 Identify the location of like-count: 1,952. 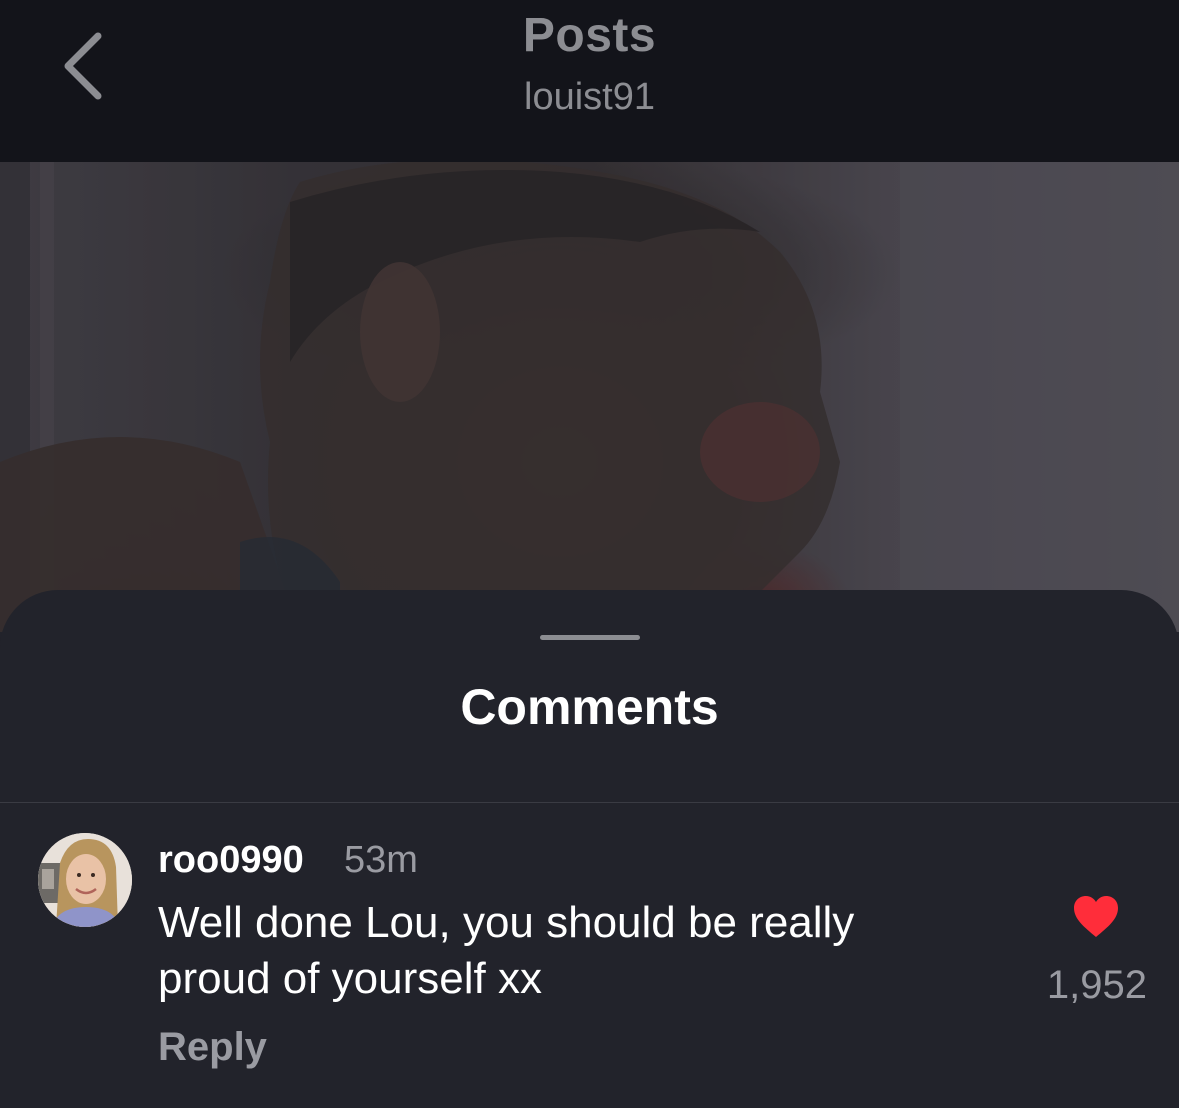
(1096, 985).